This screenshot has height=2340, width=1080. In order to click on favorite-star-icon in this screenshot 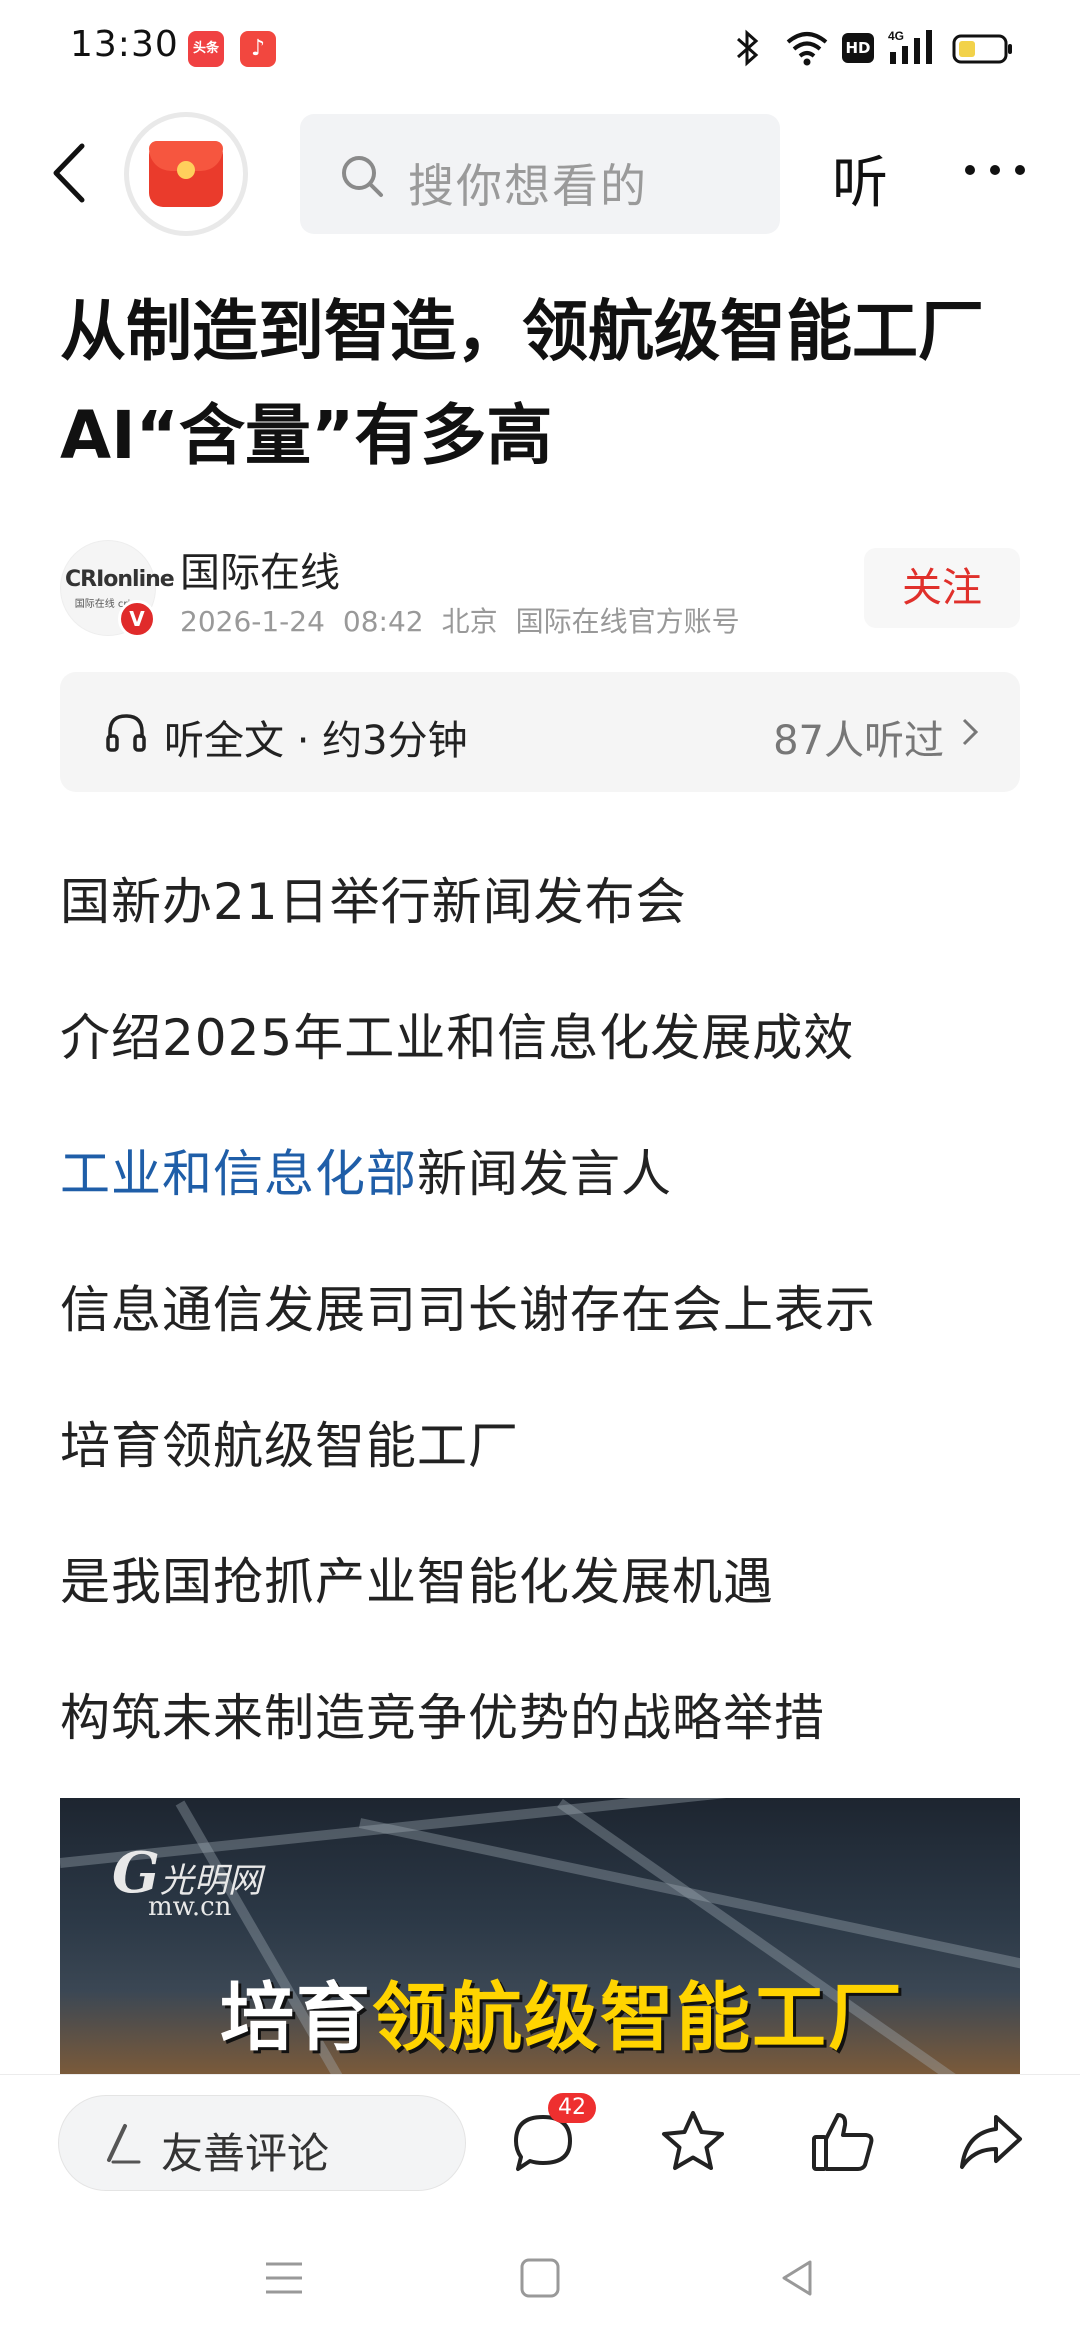, I will do `click(693, 2142)`.